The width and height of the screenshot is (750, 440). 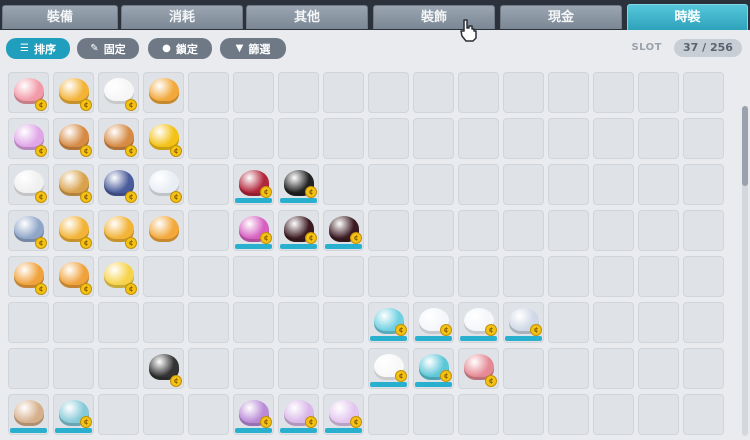 What do you see at coordinates (687, 17) in the screenshot?
I see `tab-fashion: 時裝` at bounding box center [687, 17].